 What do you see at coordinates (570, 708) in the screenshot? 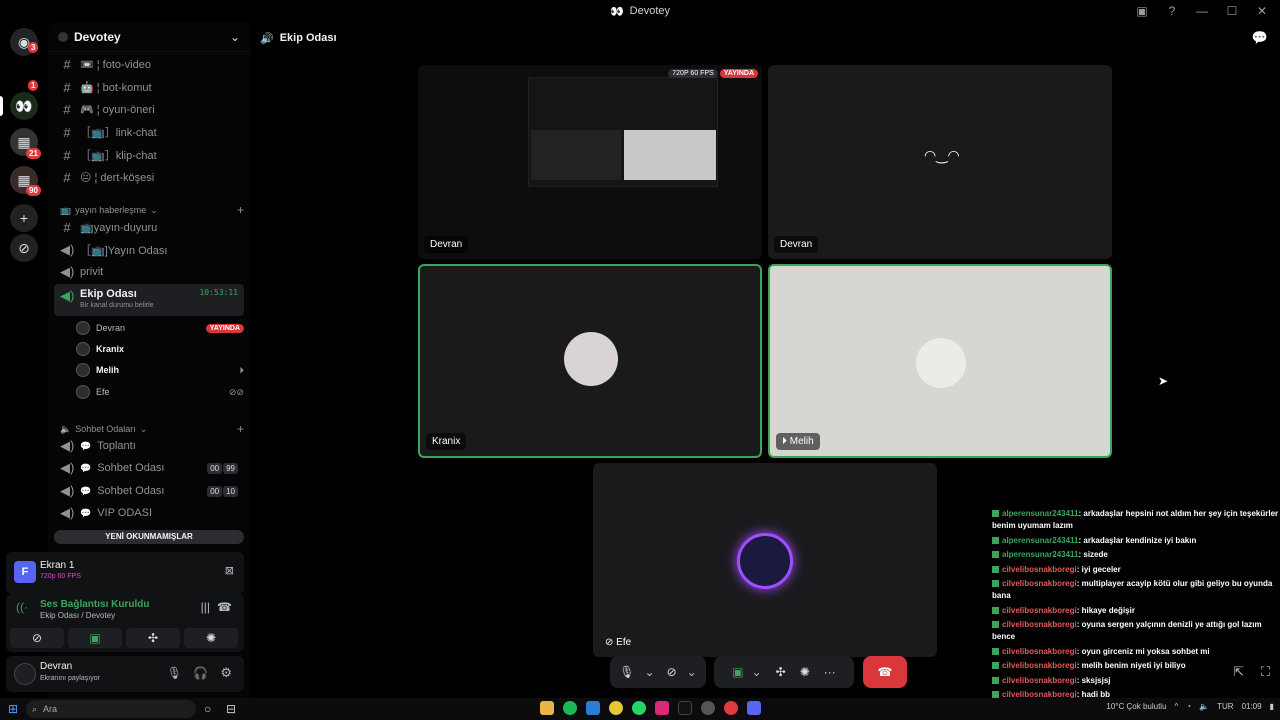
I see `spotify-icon` at bounding box center [570, 708].